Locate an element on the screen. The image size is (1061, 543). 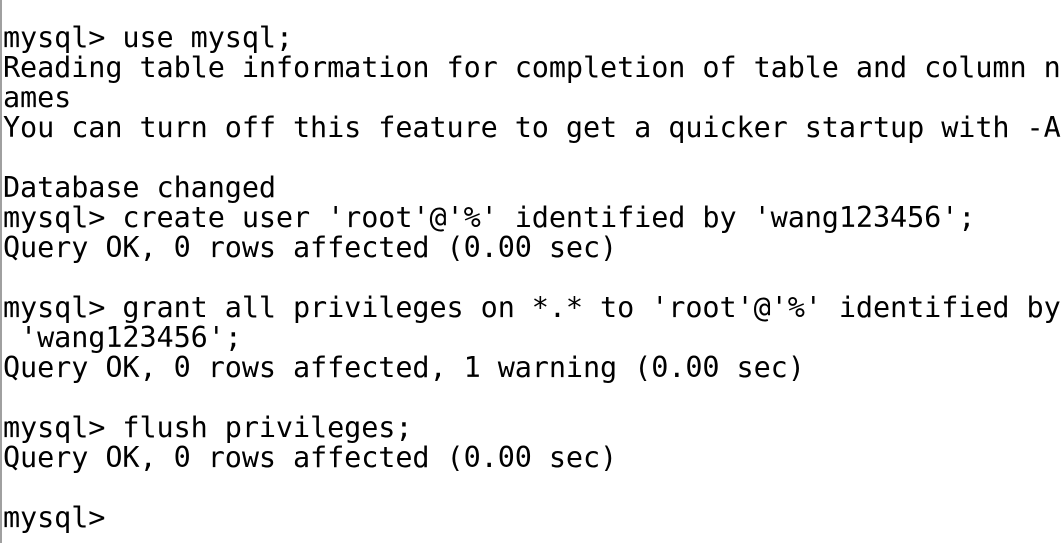
terminal-prompt-line: mysql> is located at coordinates (532, 518).